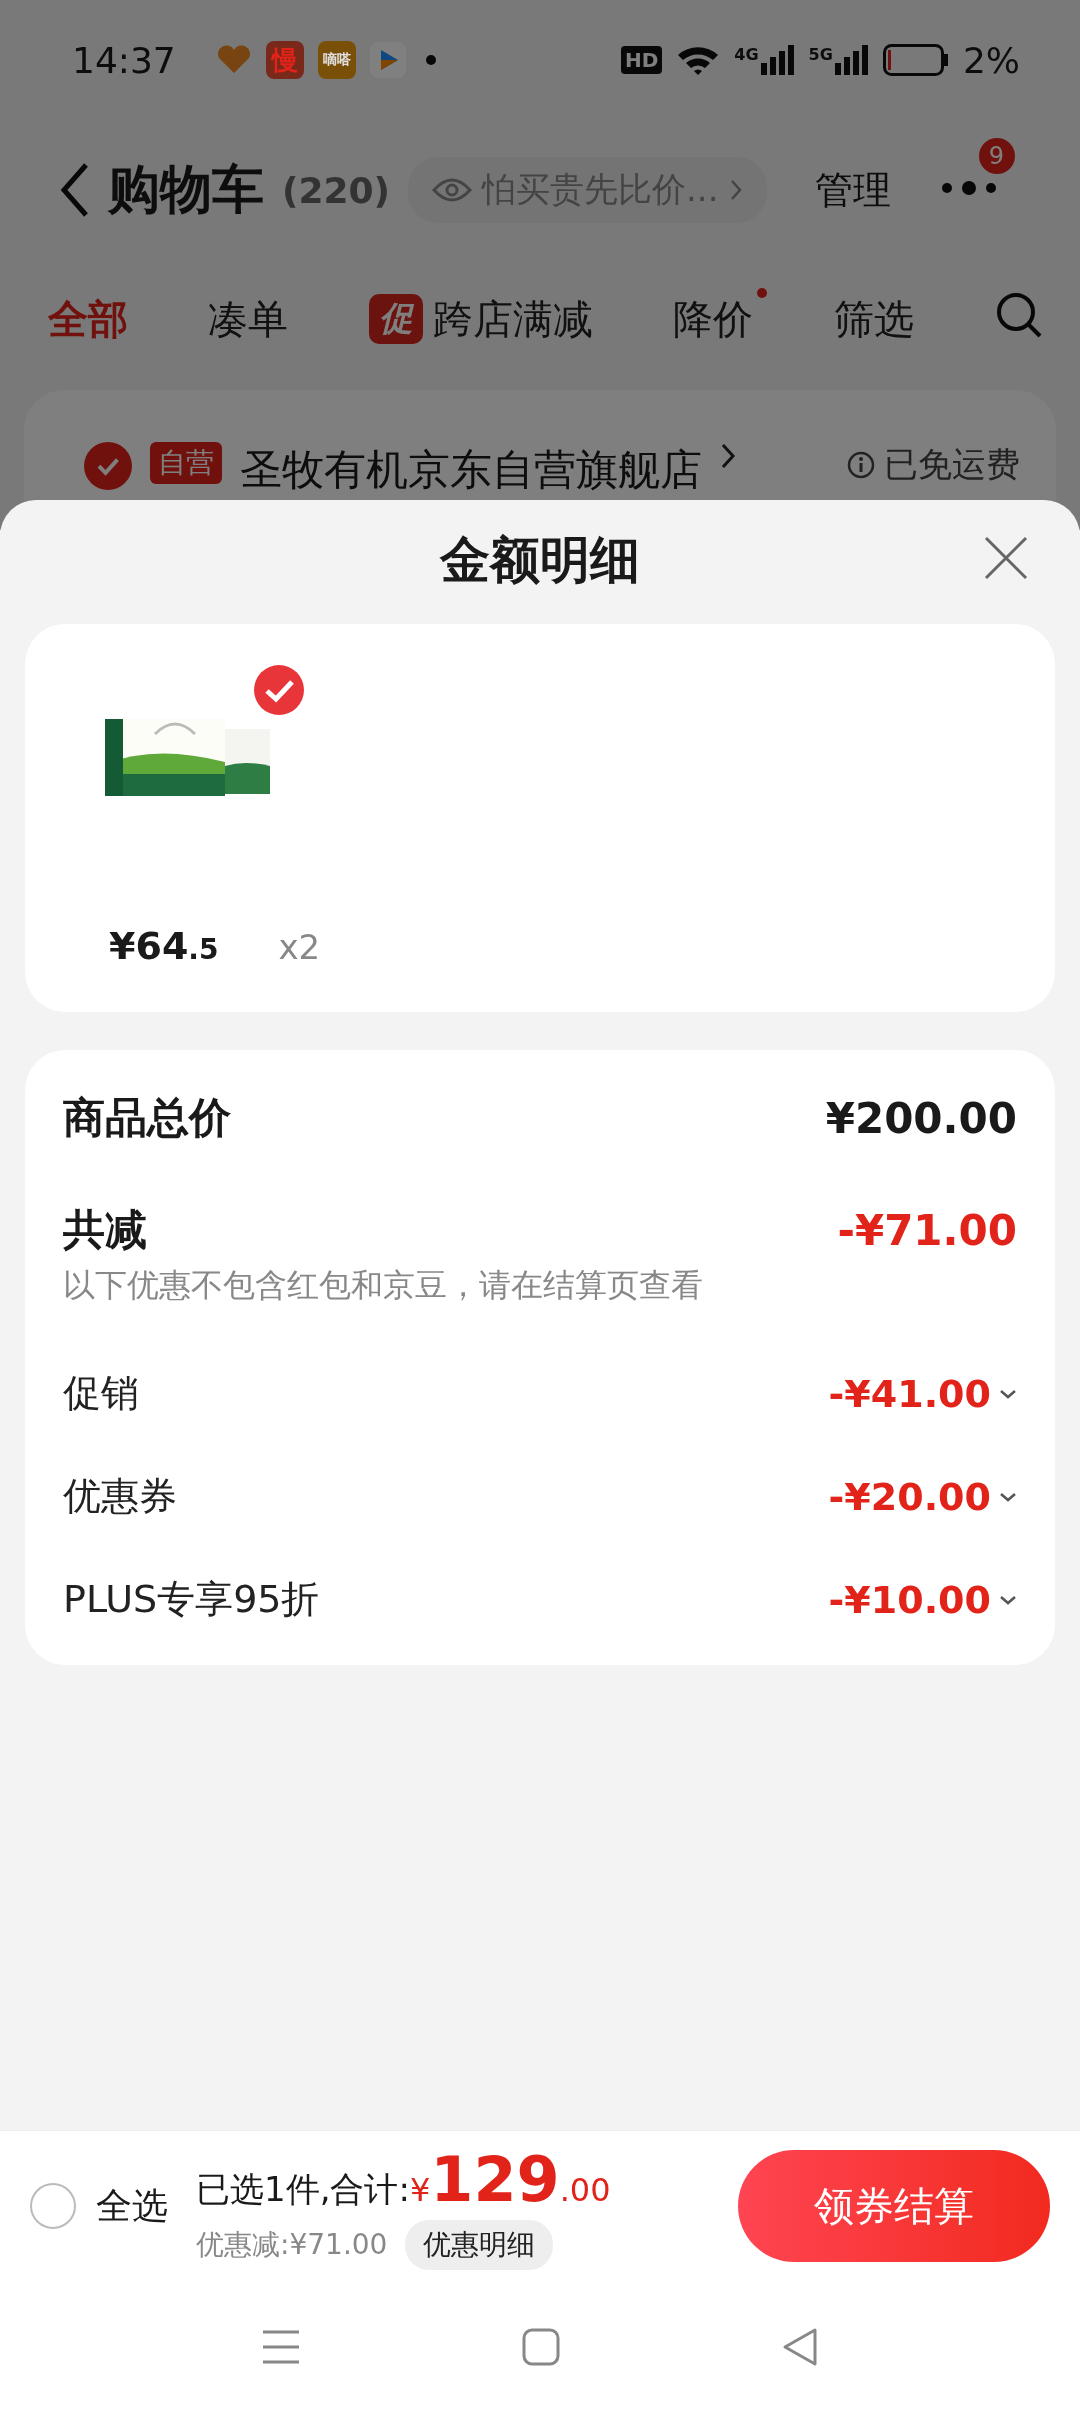 This screenshot has width=1080, height=2412. I want to click on discount-label: 促销, so click(101, 1393).